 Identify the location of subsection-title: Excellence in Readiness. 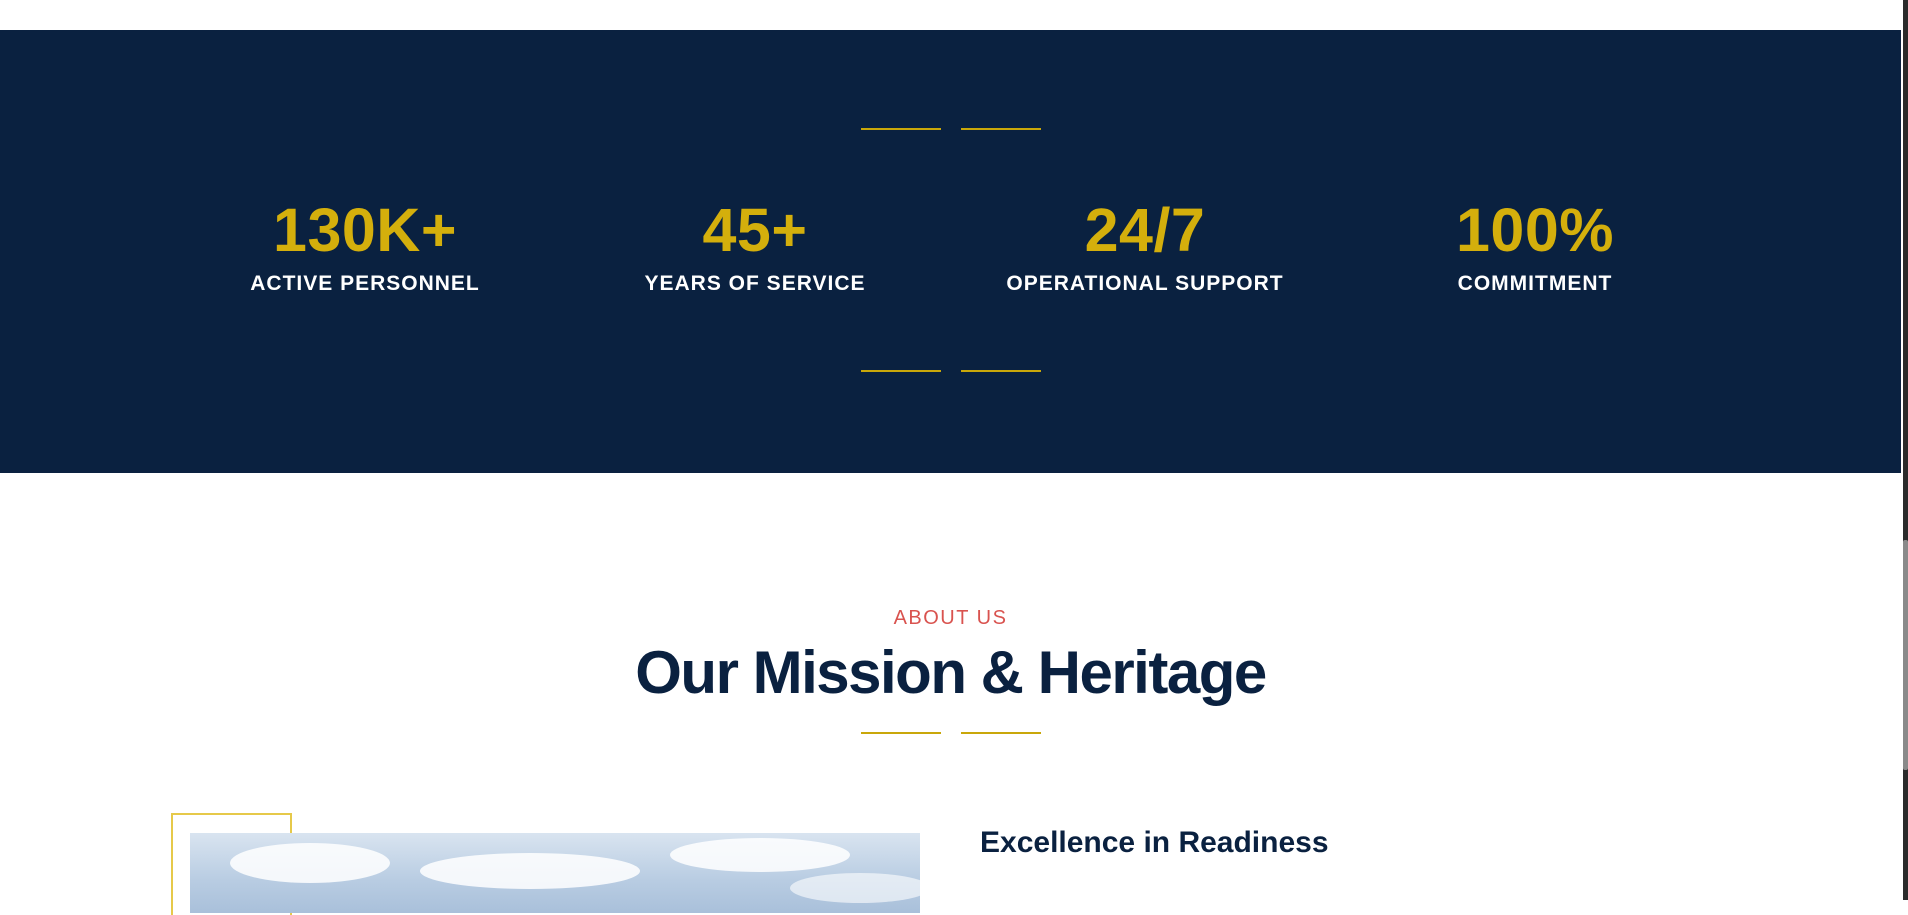
(1154, 842).